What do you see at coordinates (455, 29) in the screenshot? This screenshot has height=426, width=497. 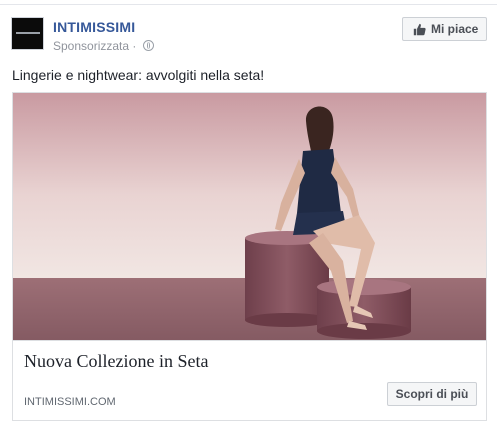 I see `like-button-label: Mi piace` at bounding box center [455, 29].